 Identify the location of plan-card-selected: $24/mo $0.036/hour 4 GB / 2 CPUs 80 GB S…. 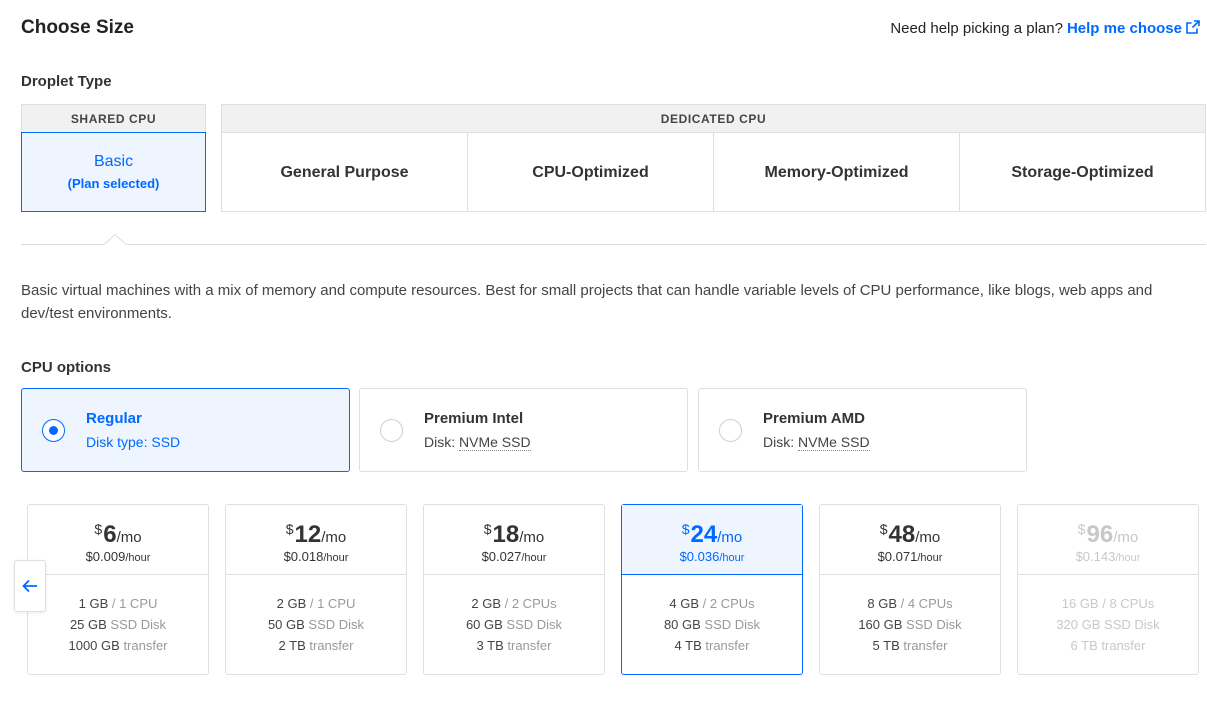
(712, 589).